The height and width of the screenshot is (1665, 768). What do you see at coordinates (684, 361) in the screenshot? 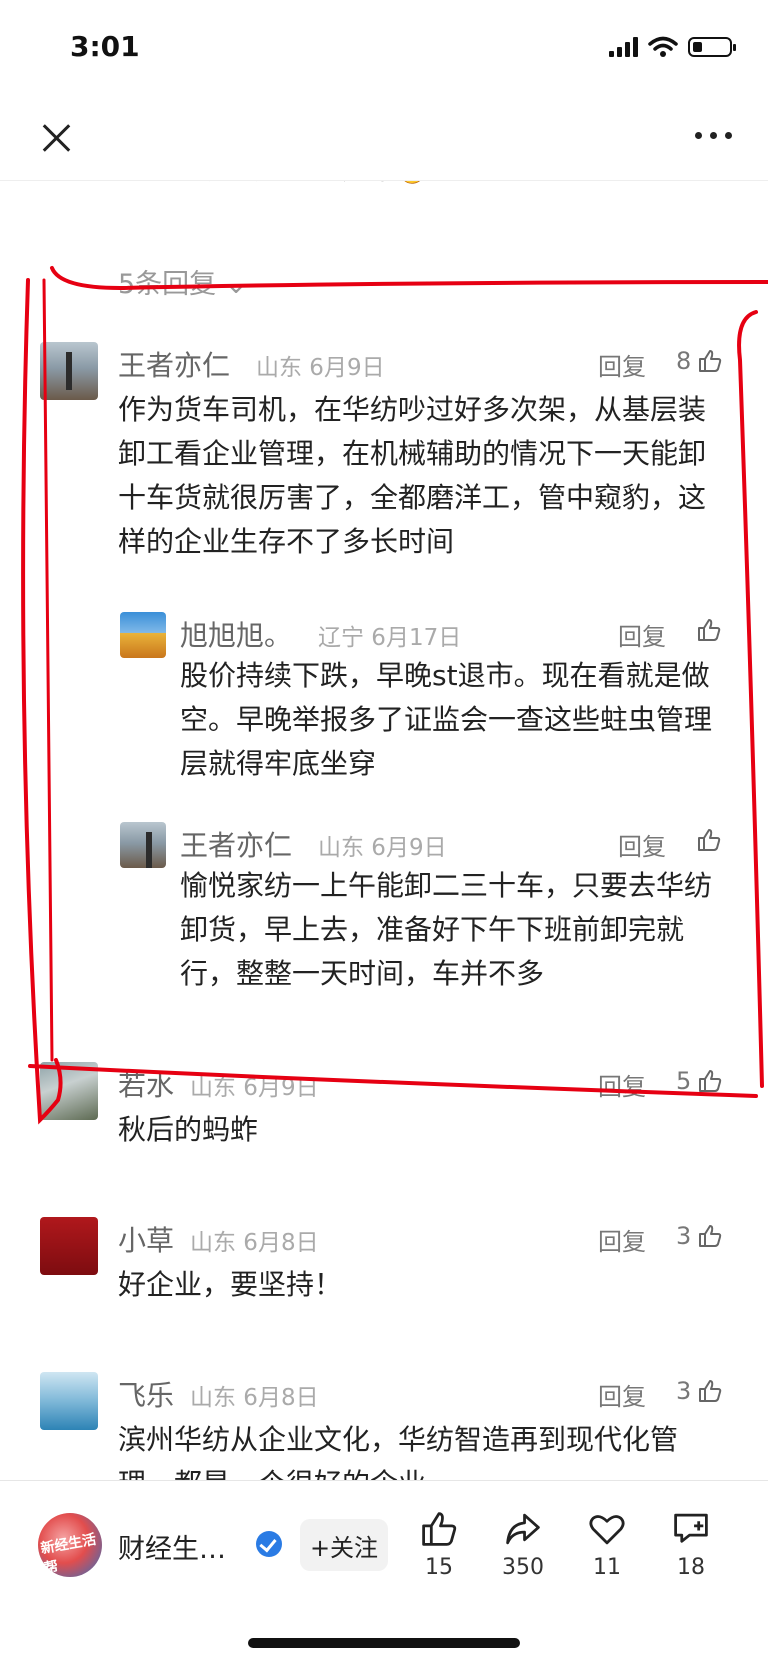
I see `like-count: 8` at bounding box center [684, 361].